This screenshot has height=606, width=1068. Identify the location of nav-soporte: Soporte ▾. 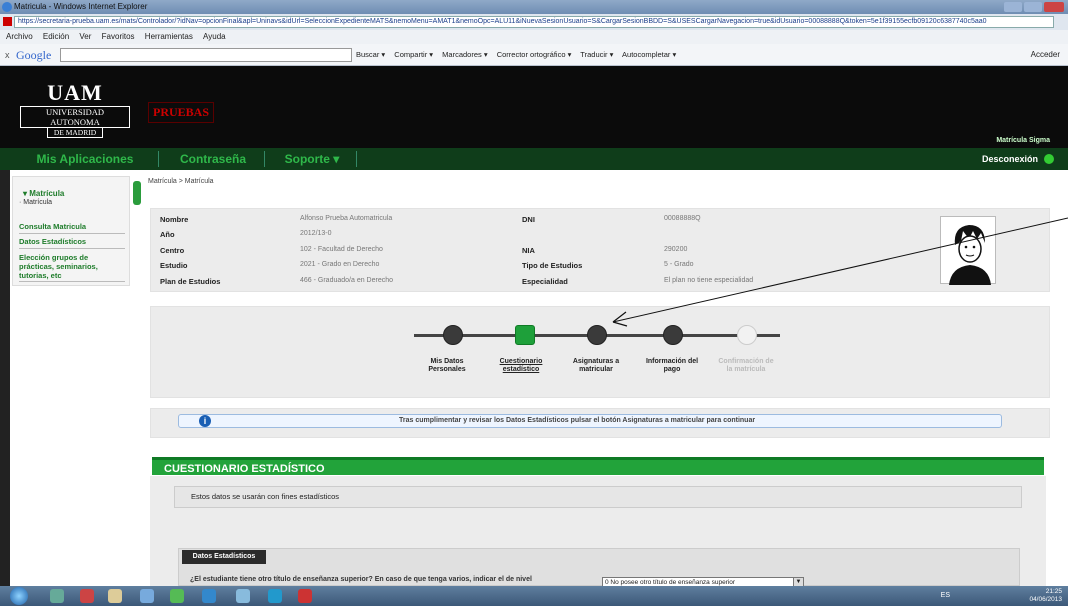
(312, 159).